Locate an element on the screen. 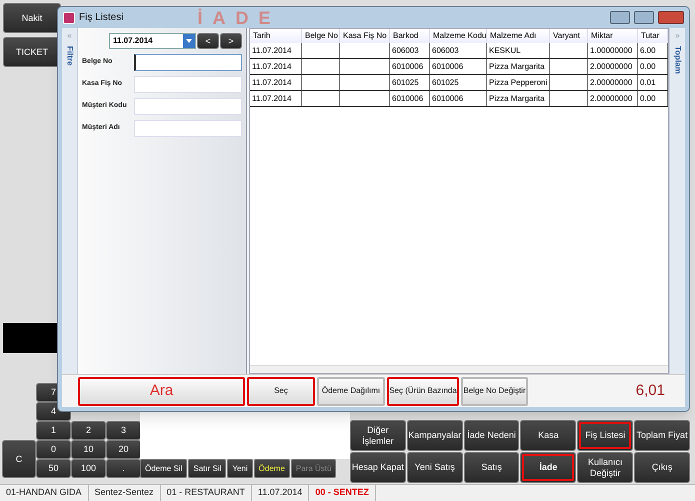 This screenshot has height=501, width=695. column-header: Barkod is located at coordinates (410, 36).